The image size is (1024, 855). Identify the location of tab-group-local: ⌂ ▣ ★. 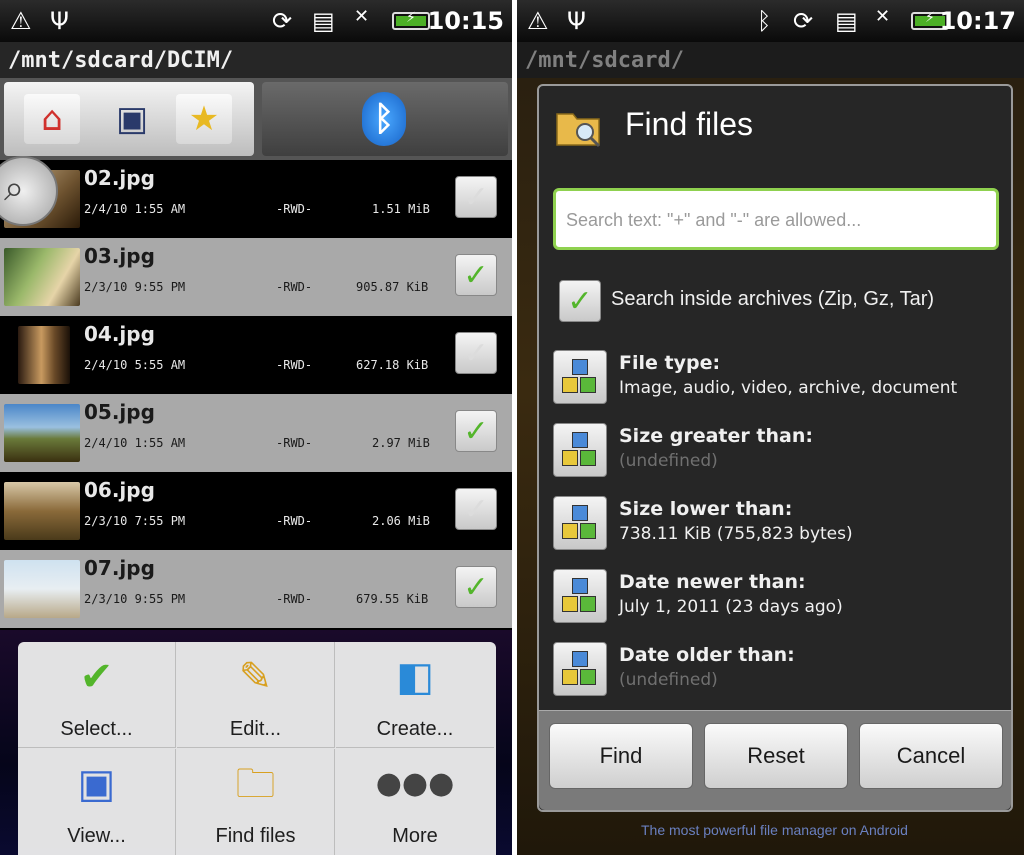
(129, 119).